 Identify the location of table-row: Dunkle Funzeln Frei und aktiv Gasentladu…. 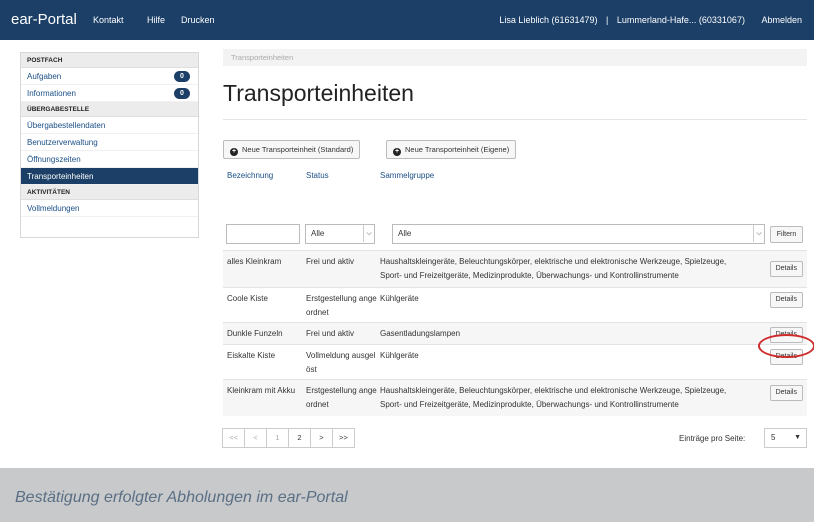
(515, 333).